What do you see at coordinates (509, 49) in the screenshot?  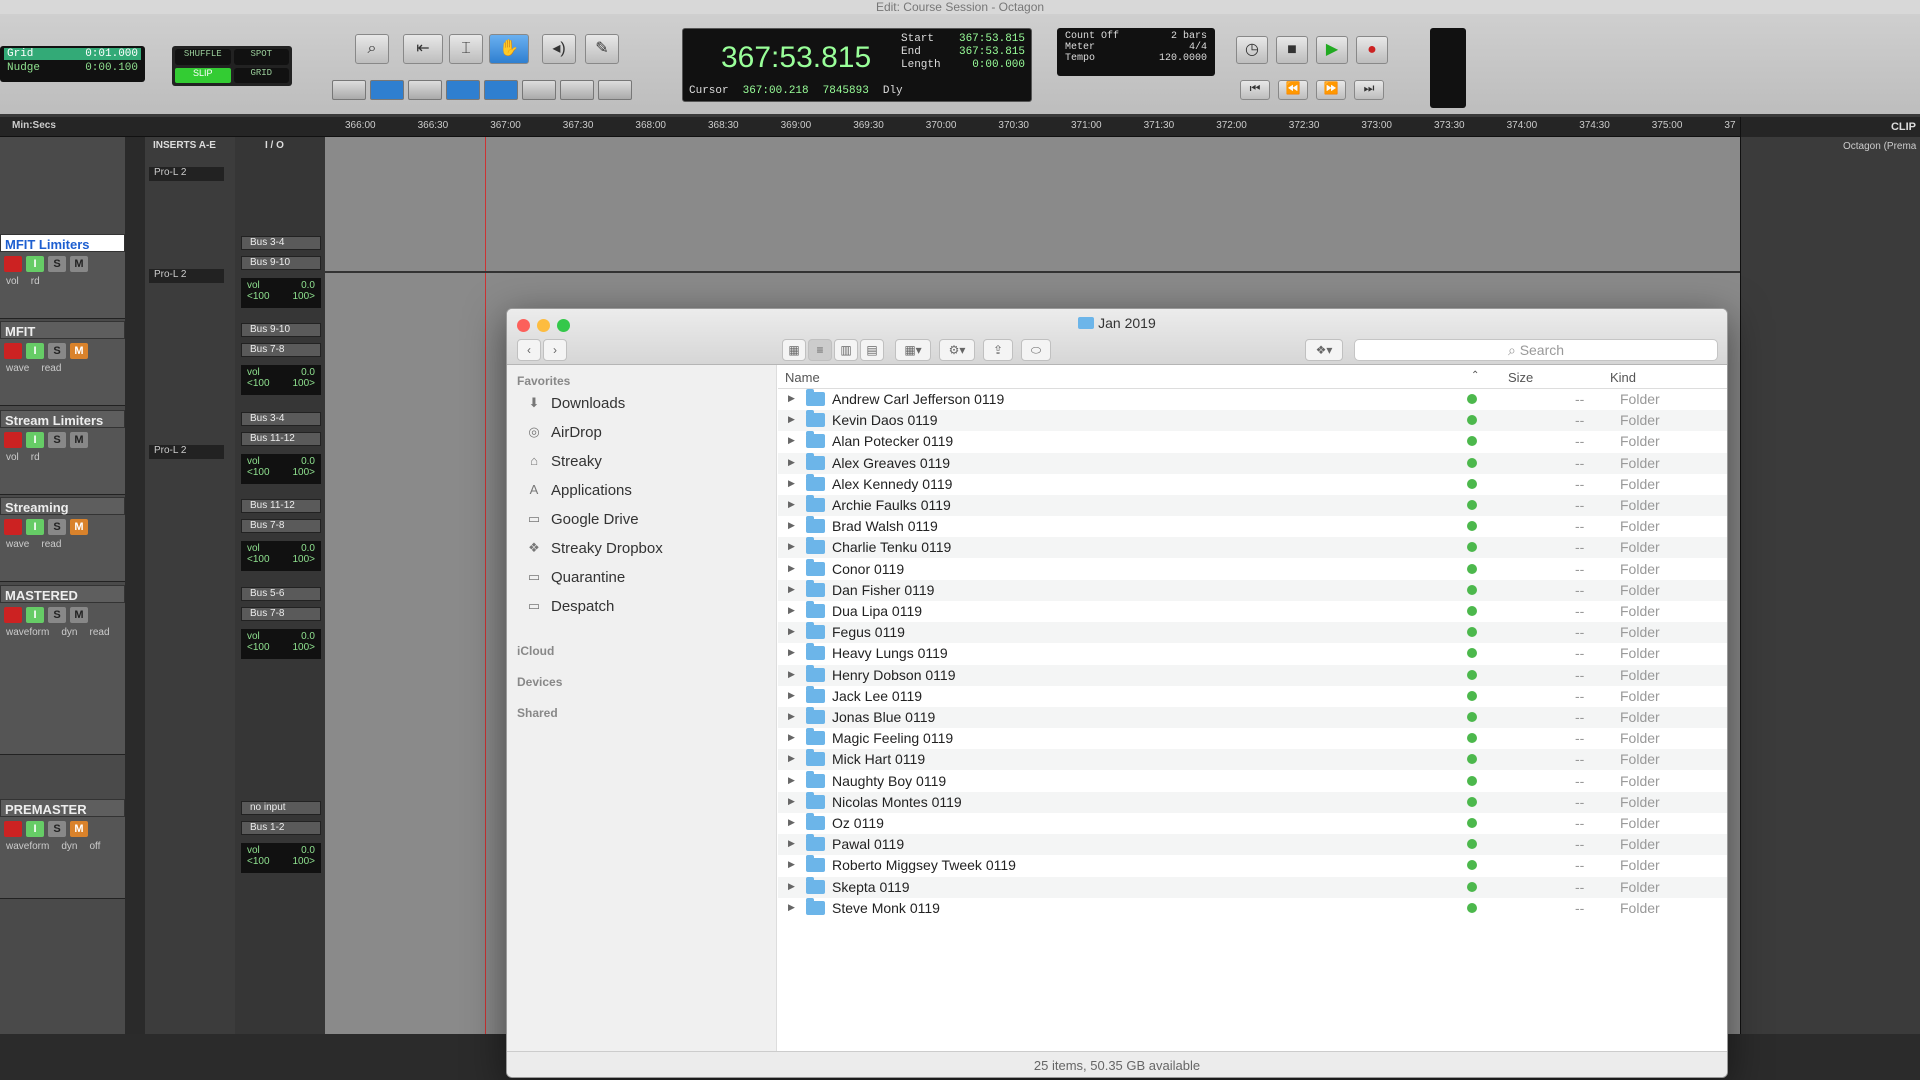 I see `grabber-tool-button: ✋` at bounding box center [509, 49].